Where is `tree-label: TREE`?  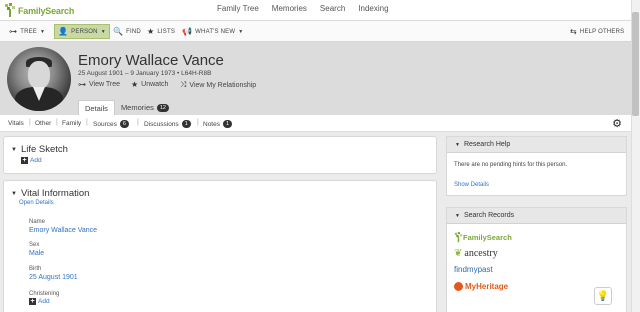 tree-label: TREE is located at coordinates (29, 31).